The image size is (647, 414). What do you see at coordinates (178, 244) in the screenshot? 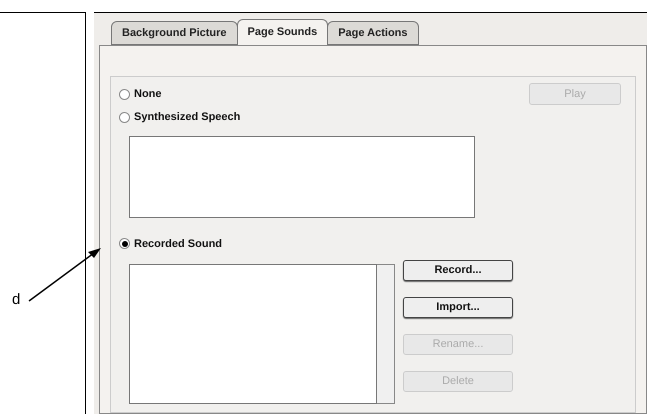
I see `radio-label: Recorded Sound` at bounding box center [178, 244].